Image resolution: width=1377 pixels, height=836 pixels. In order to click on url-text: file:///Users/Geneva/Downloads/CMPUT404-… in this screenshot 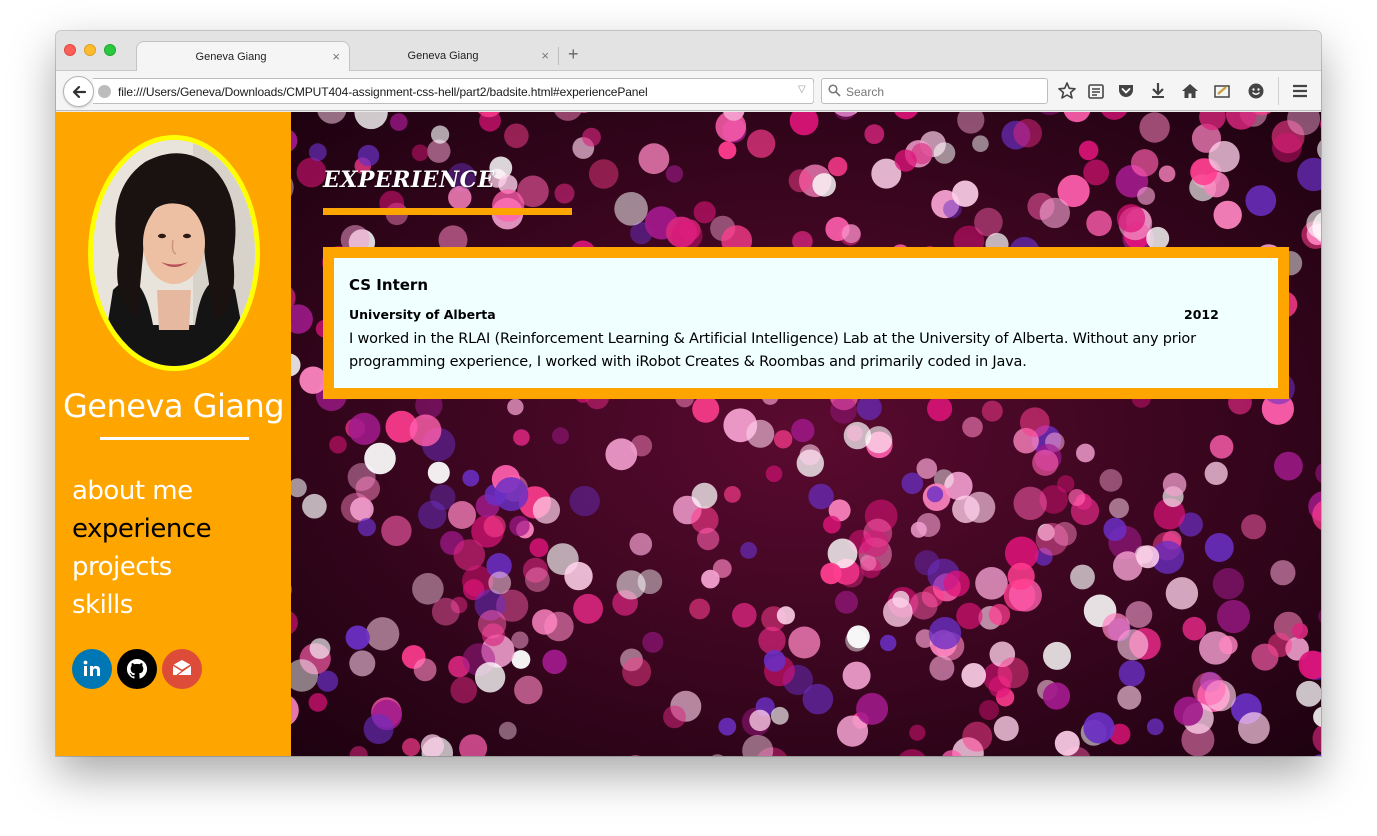, I will do `click(383, 92)`.